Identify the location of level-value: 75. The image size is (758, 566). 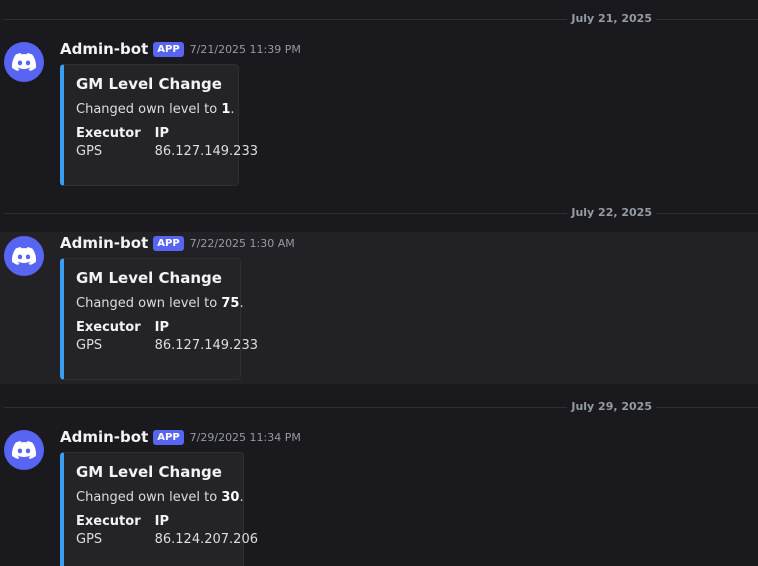
(230, 303).